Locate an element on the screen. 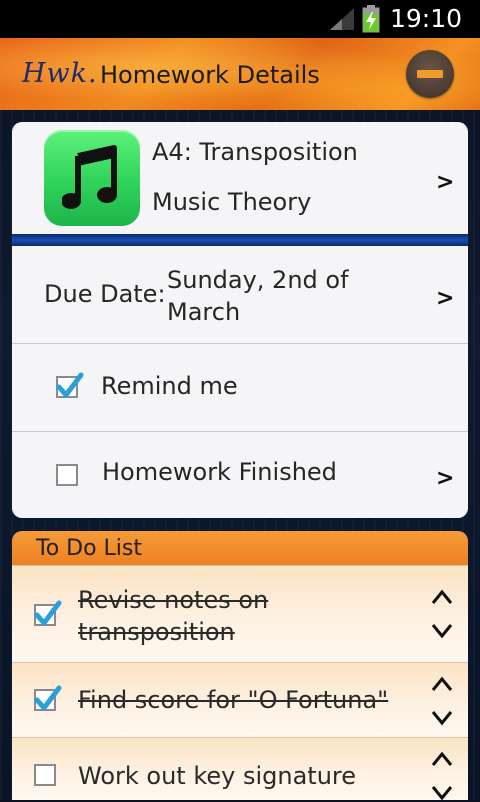  remove-icon is located at coordinates (430, 74).